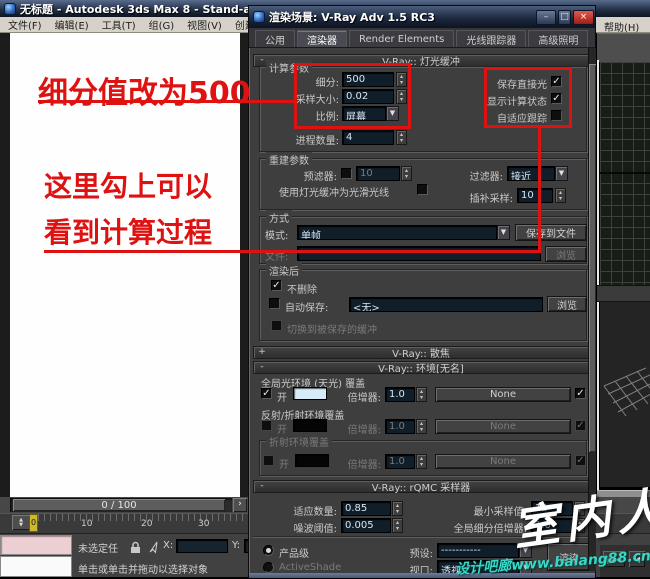  I want to click on scrollbar-thumb, so click(592, 258).